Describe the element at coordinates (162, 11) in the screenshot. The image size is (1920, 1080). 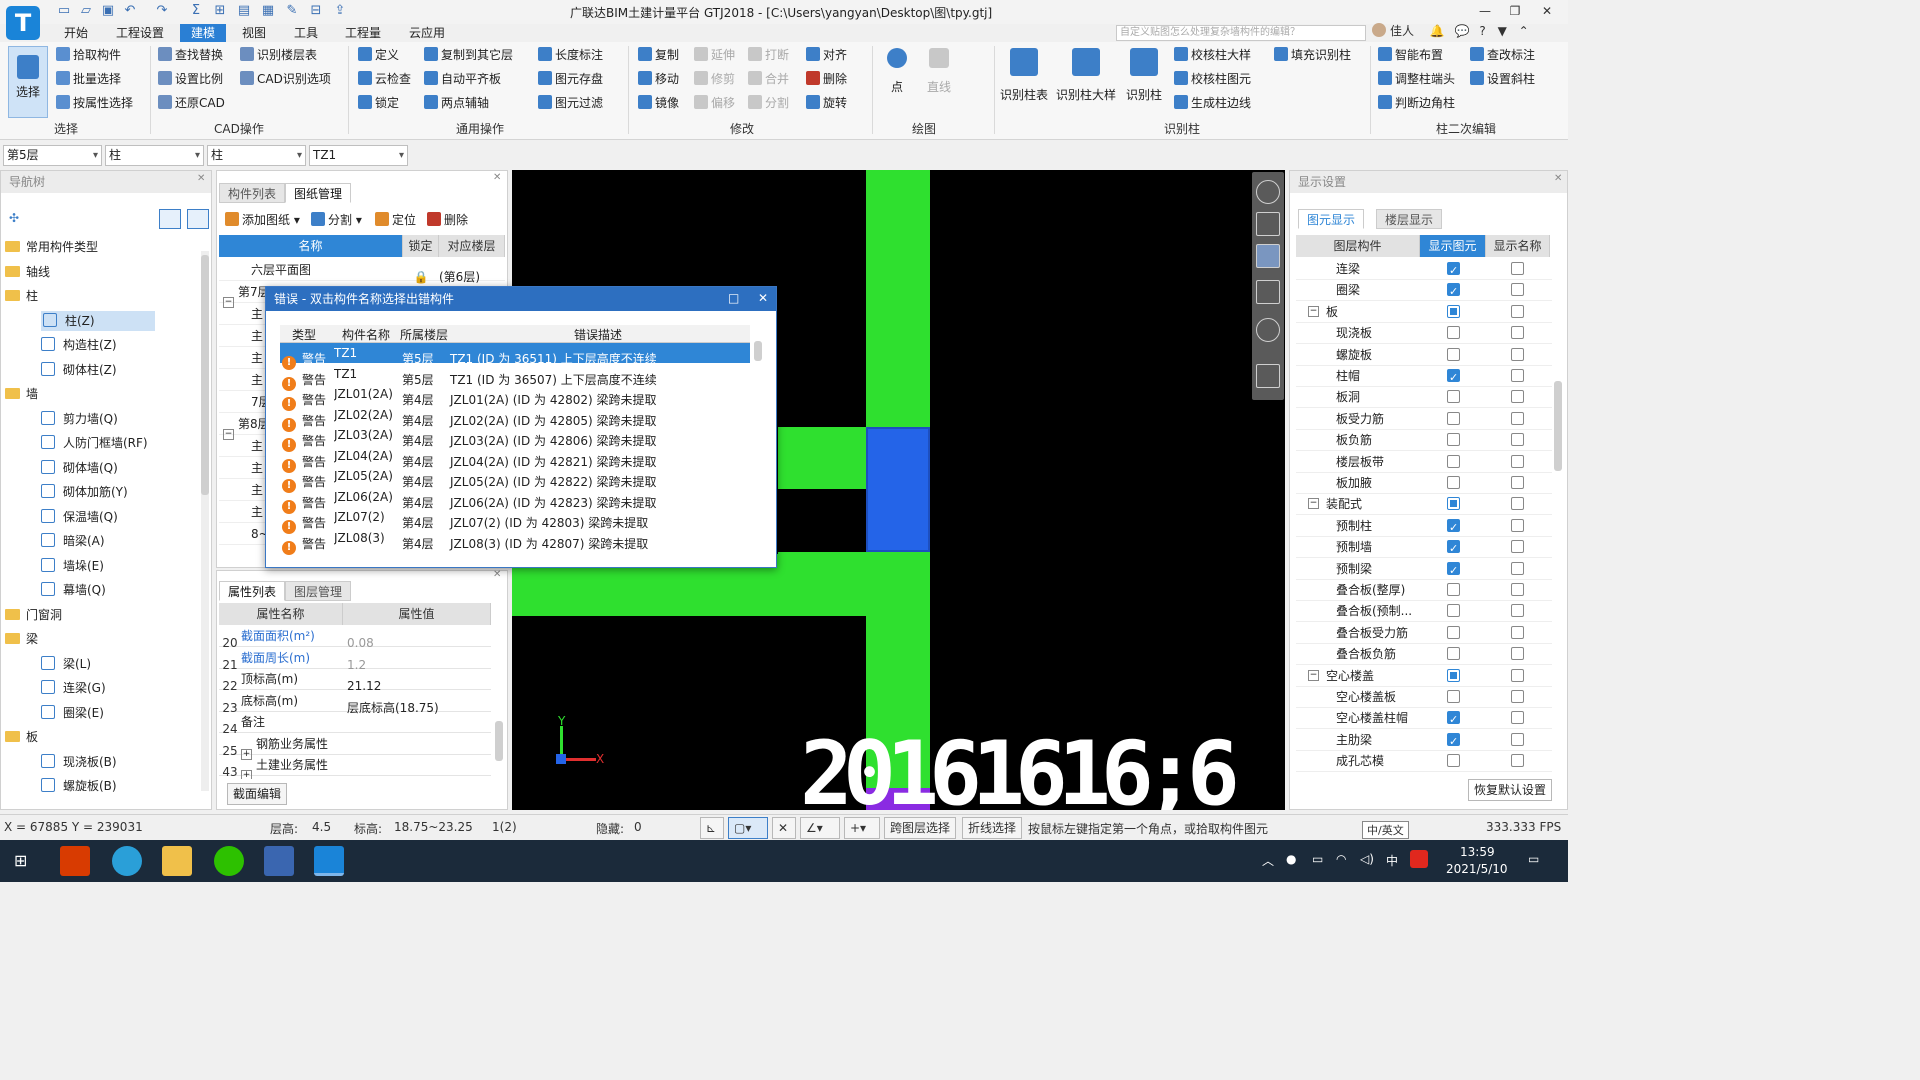
I see `redo-icon: ↷` at that location.